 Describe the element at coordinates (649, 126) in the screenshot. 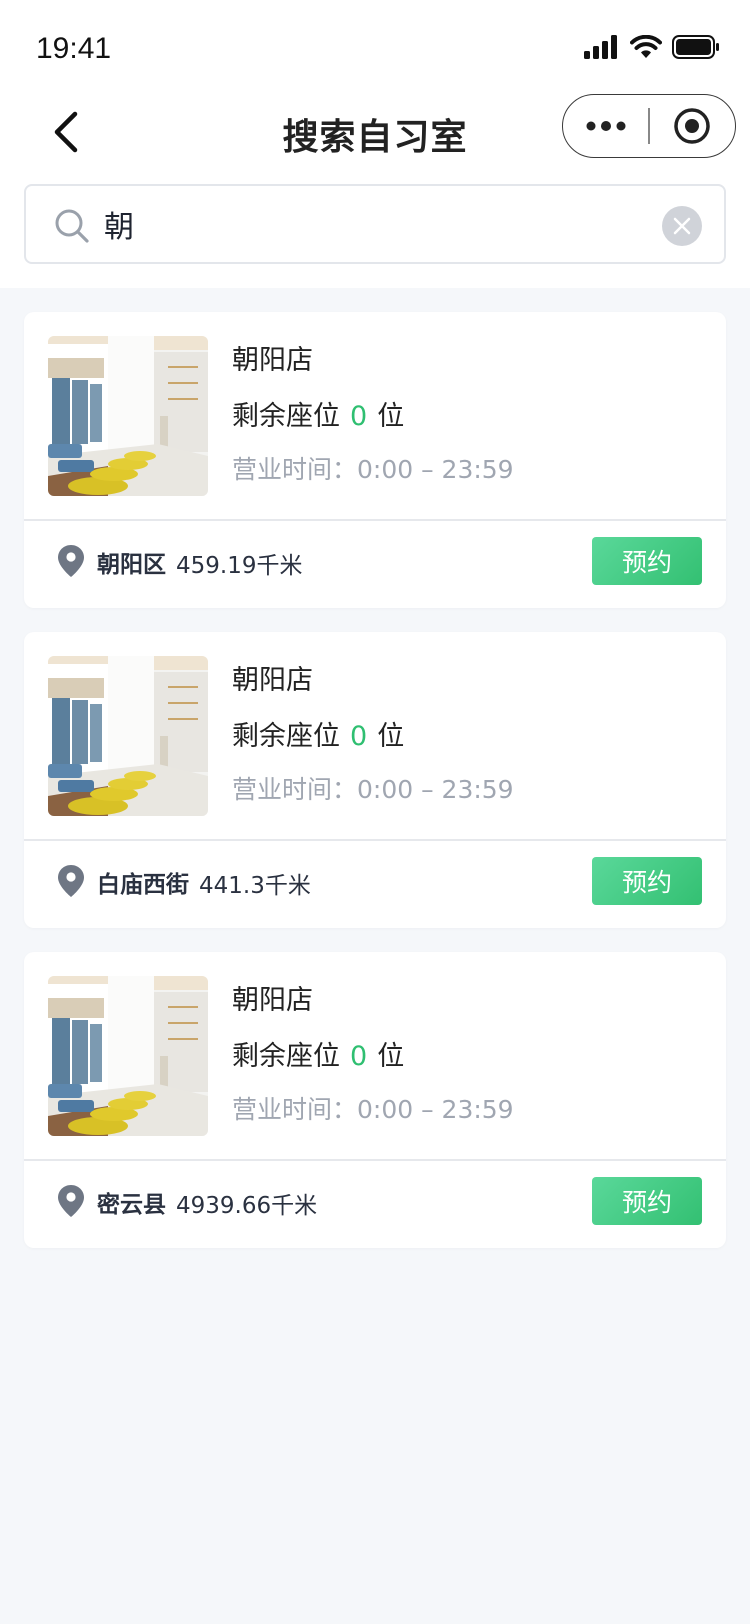

I see `mini-program-capsule` at that location.